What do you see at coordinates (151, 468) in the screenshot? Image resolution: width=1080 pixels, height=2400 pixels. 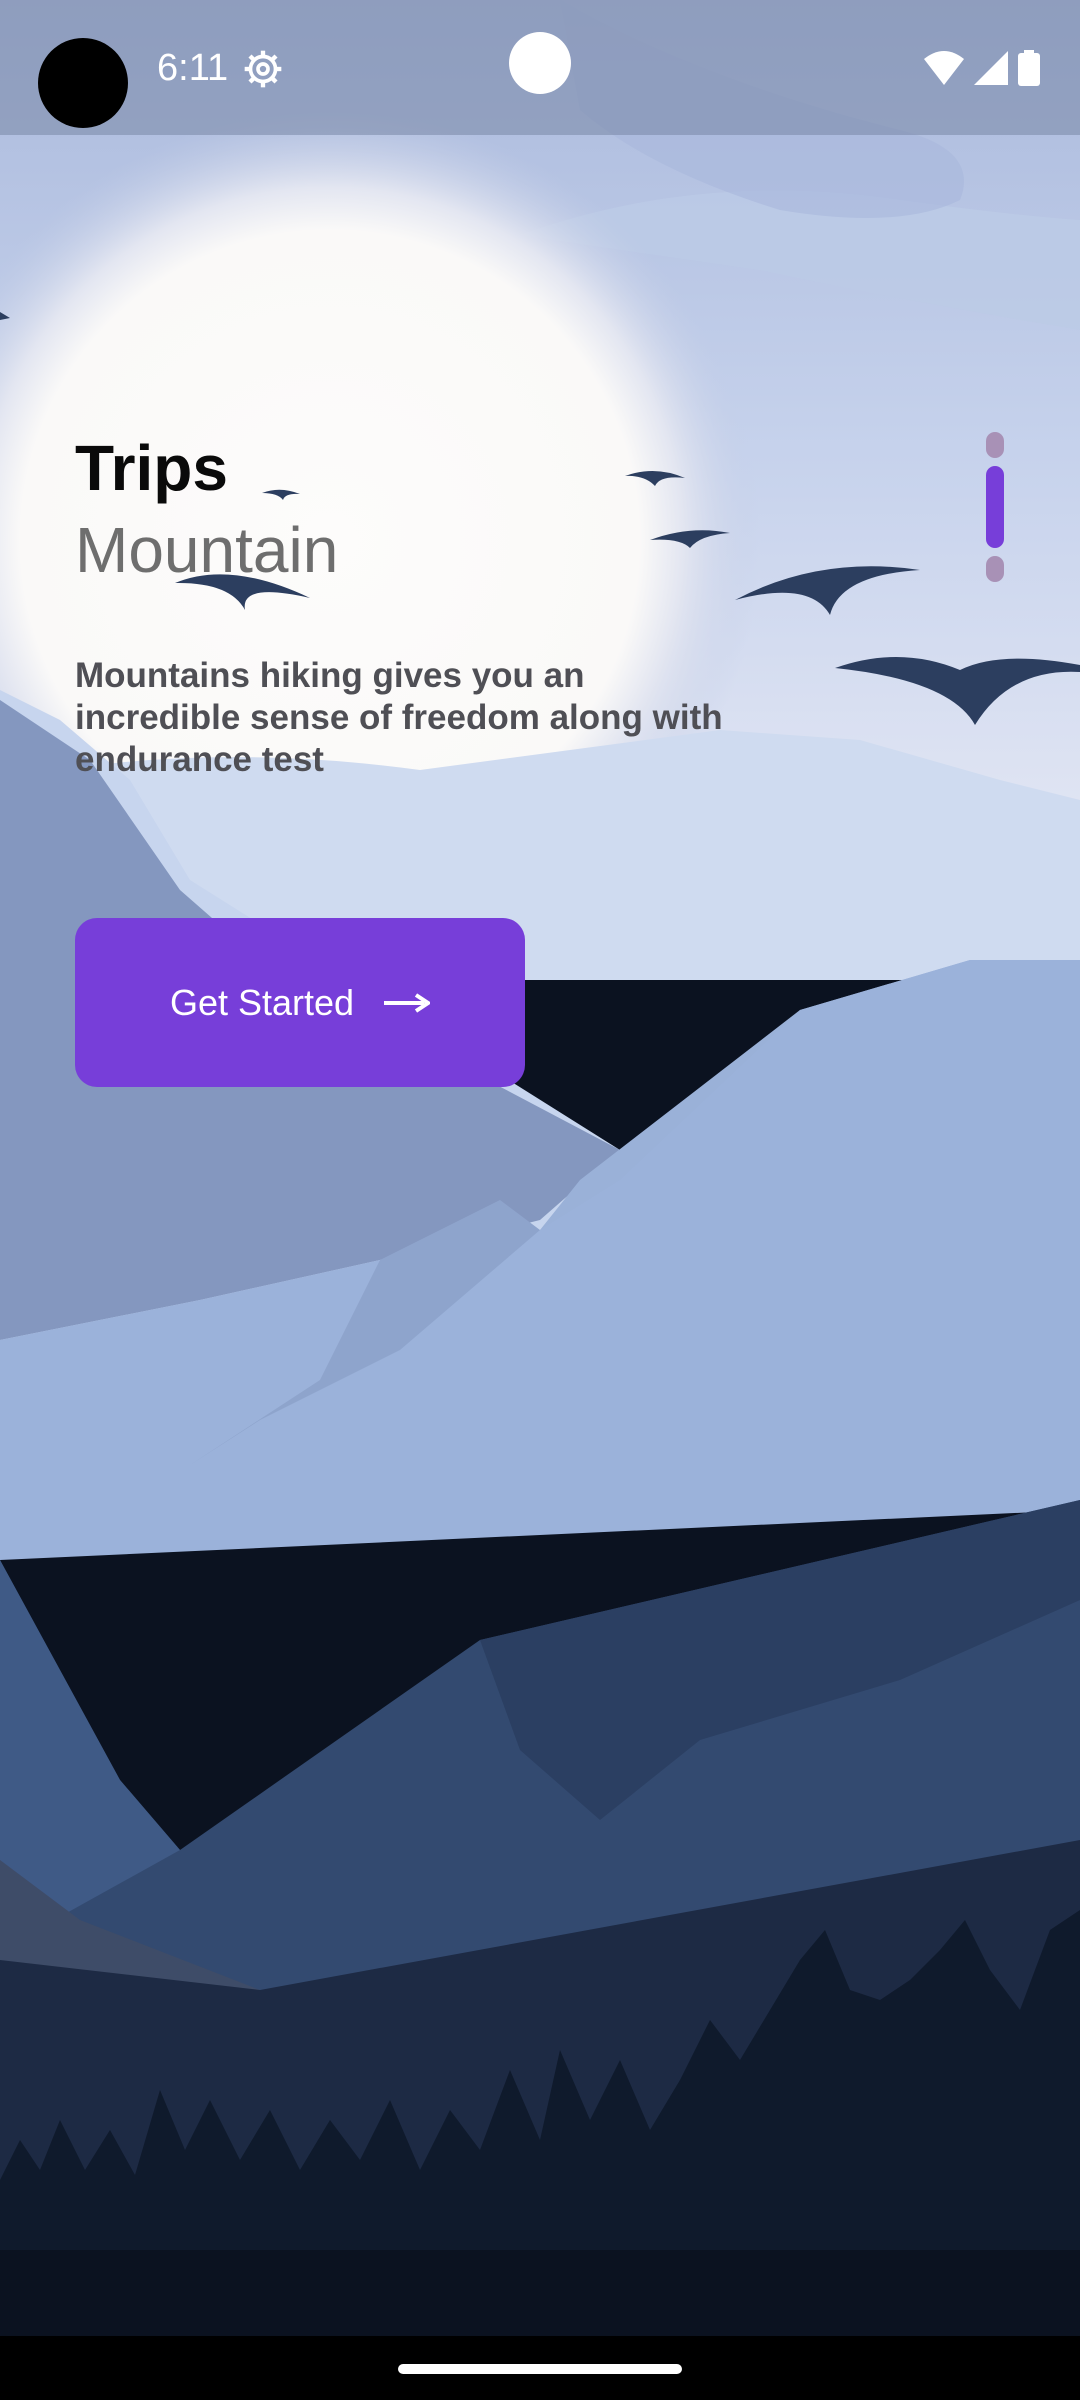 I see `page-title: Trips` at bounding box center [151, 468].